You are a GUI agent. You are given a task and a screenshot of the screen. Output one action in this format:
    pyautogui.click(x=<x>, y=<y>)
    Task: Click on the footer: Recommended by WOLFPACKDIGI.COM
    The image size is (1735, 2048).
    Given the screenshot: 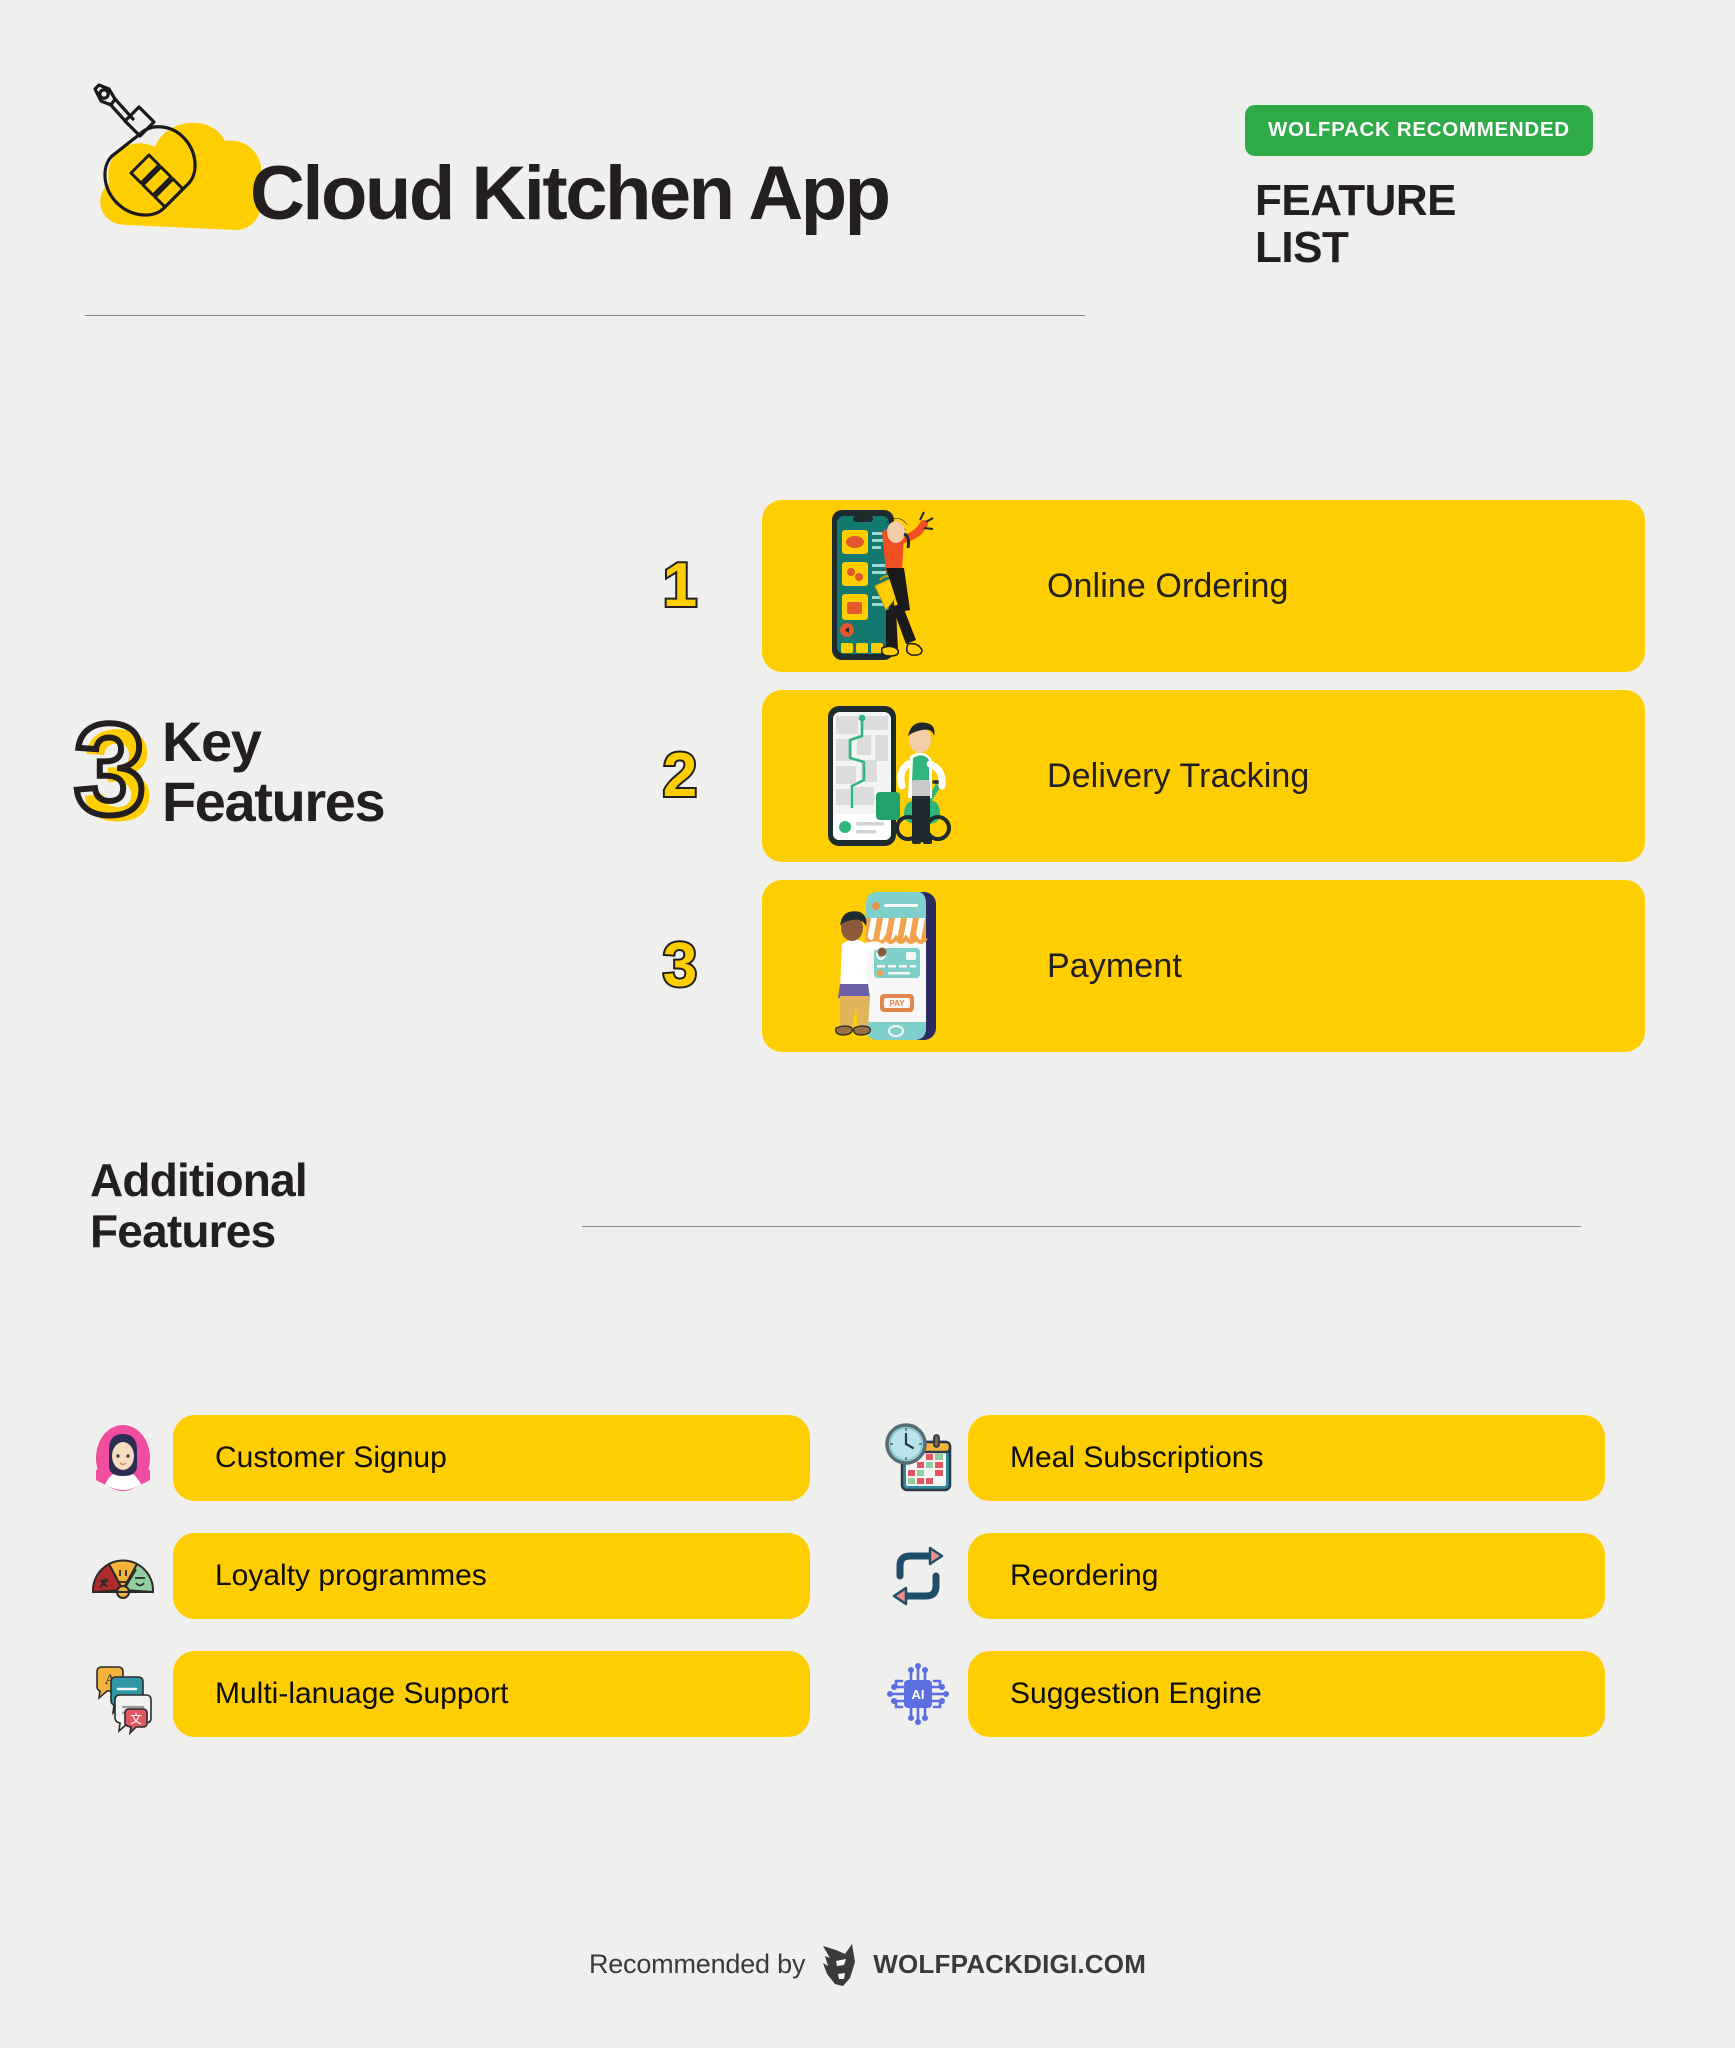 What is the action you would take?
    pyautogui.click(x=867, y=1964)
    